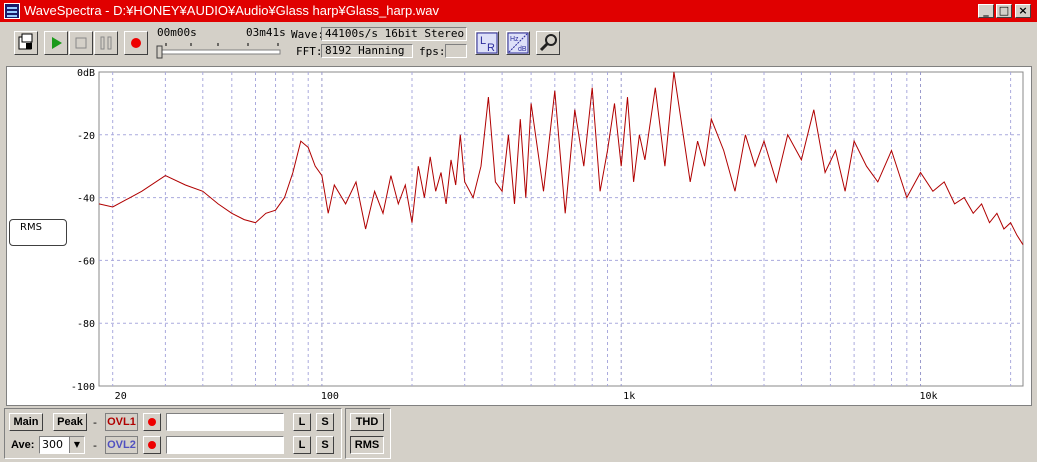  I want to click on x-tick-label: 10k, so click(928, 396).